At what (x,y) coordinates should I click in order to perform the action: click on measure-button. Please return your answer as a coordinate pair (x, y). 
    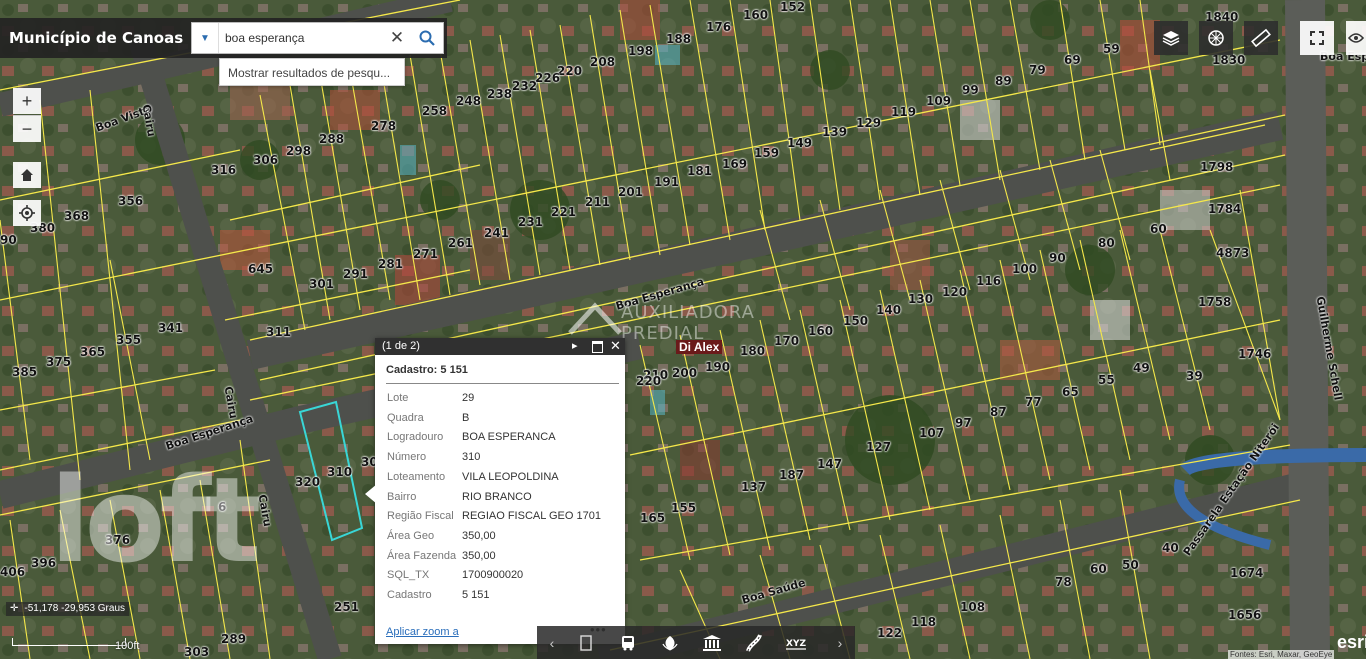
    Looking at the image, I should click on (1261, 38).